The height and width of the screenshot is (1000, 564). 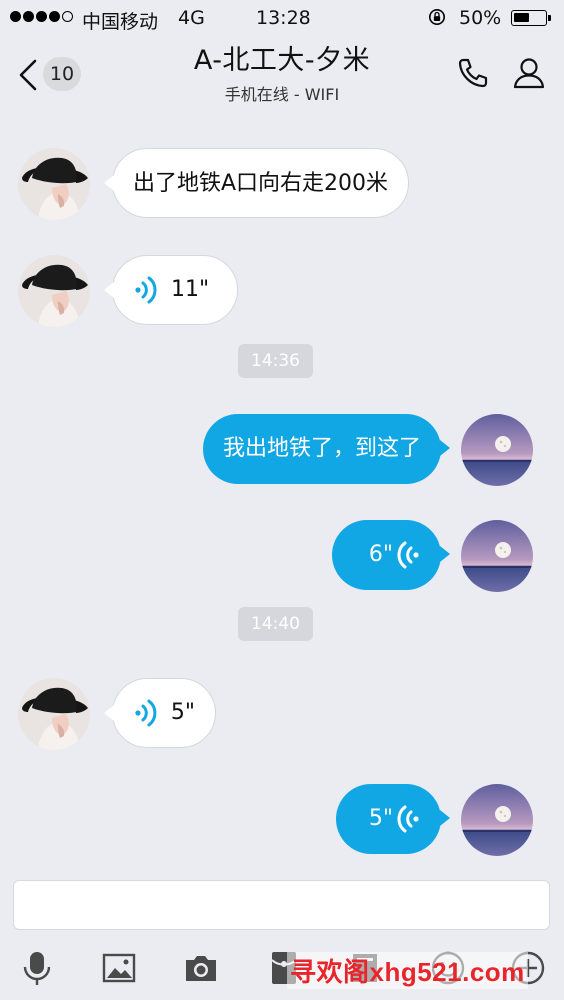 I want to click on rotation-lock-icon, so click(x=437, y=17).